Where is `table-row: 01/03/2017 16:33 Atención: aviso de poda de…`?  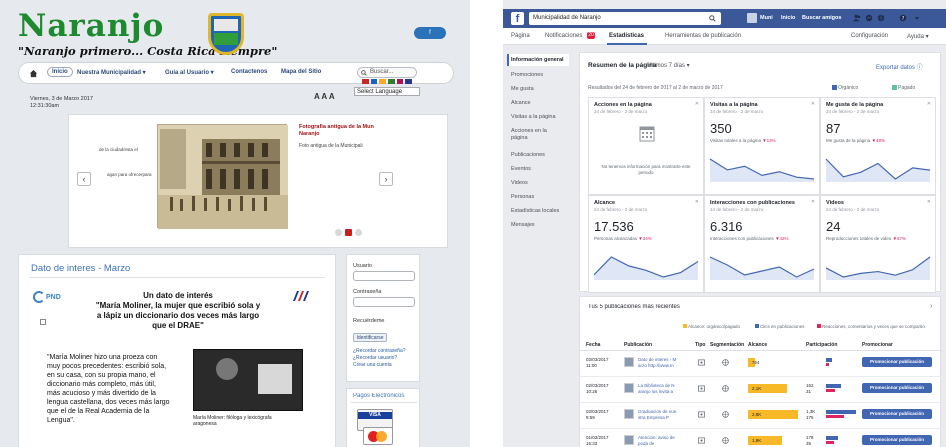
table-row: 01/03/2017 16:33 Atención: aviso de poda de… is located at coordinates (761, 438).